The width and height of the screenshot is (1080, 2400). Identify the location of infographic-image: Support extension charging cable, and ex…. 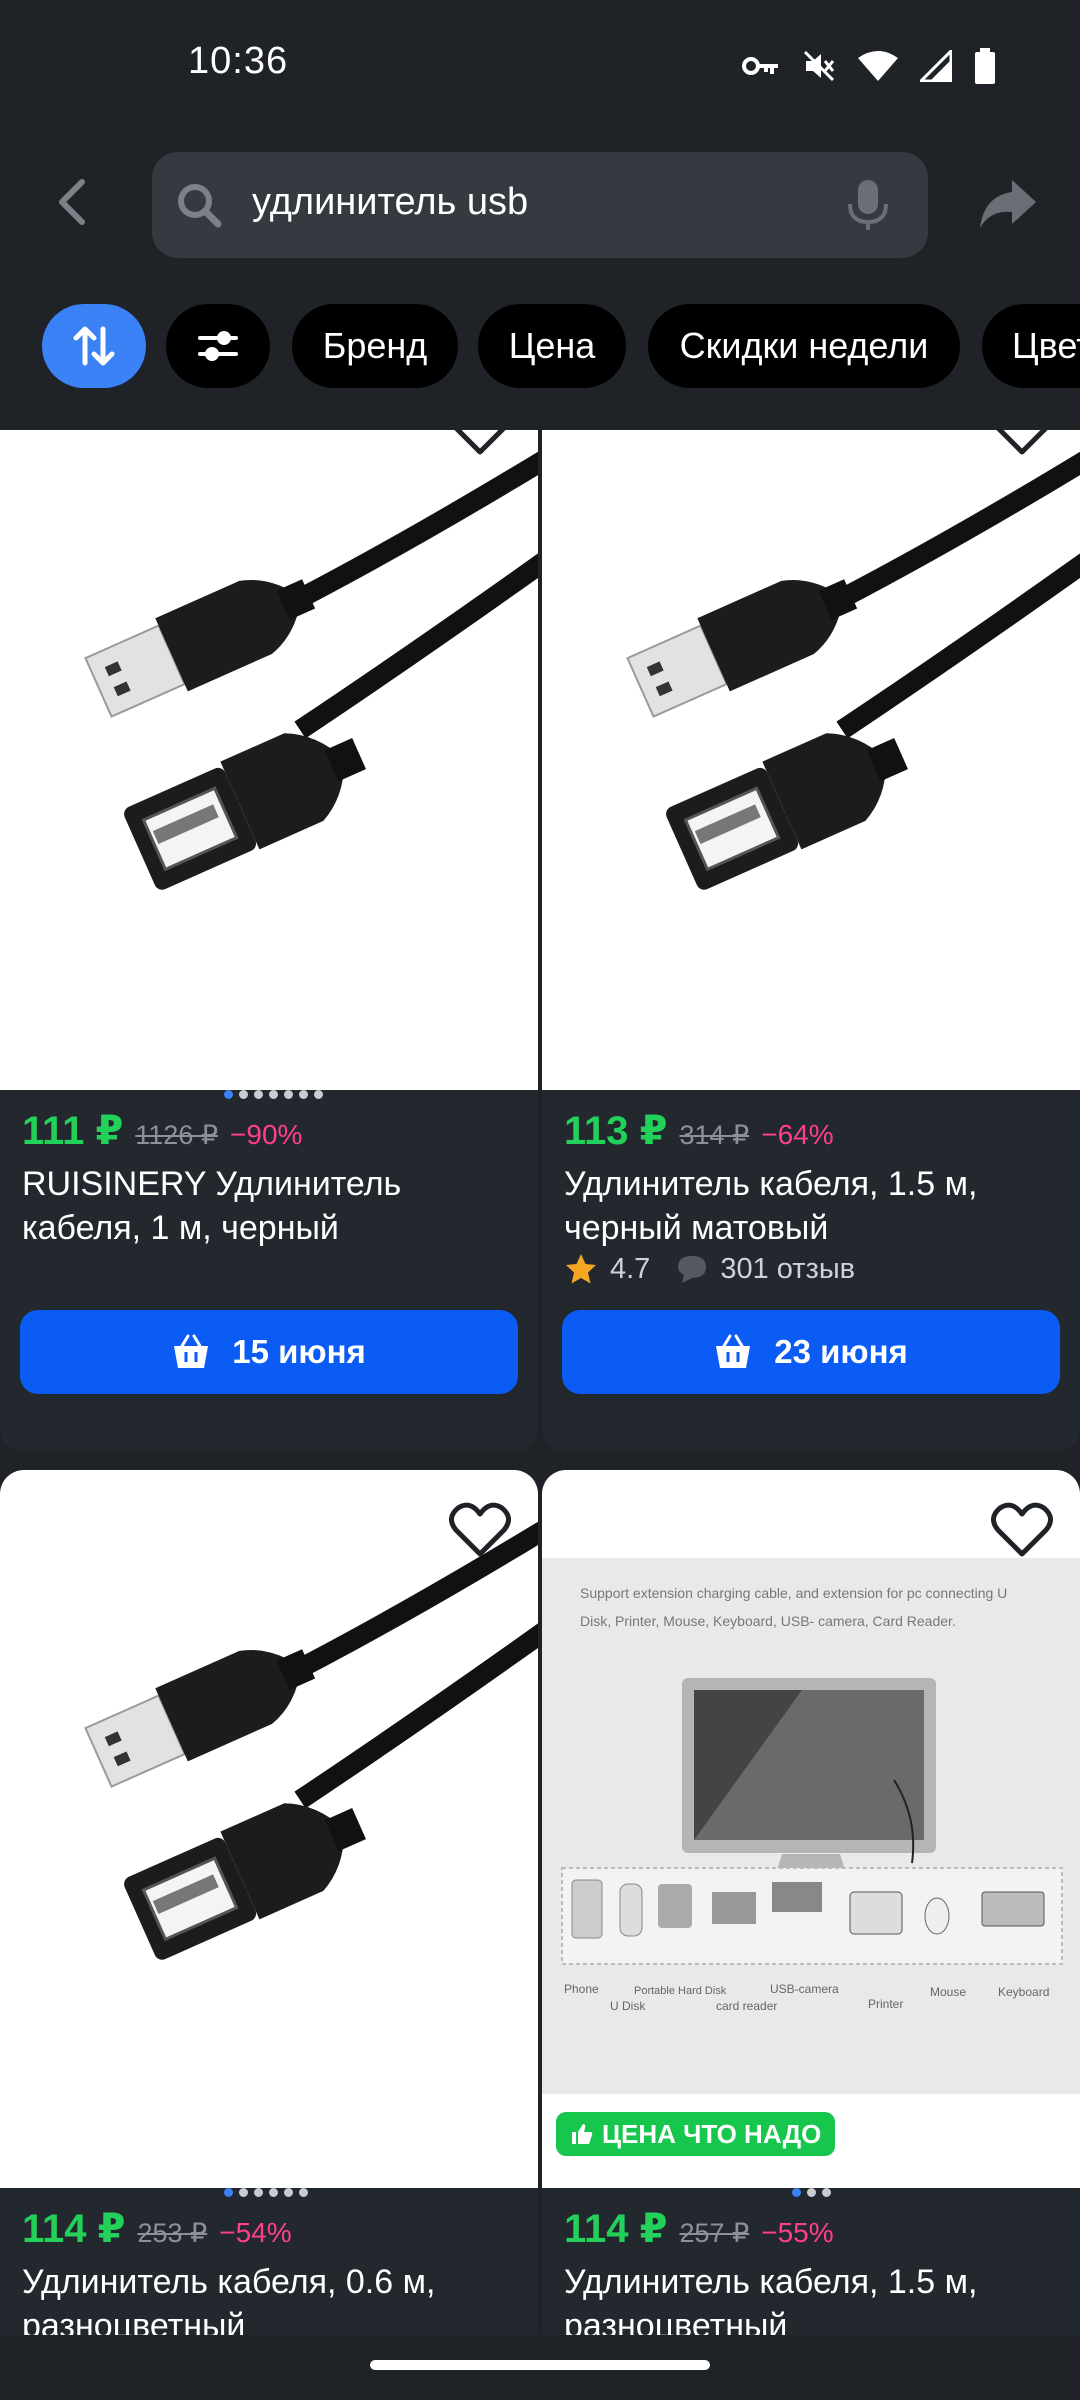
(812, 1799).